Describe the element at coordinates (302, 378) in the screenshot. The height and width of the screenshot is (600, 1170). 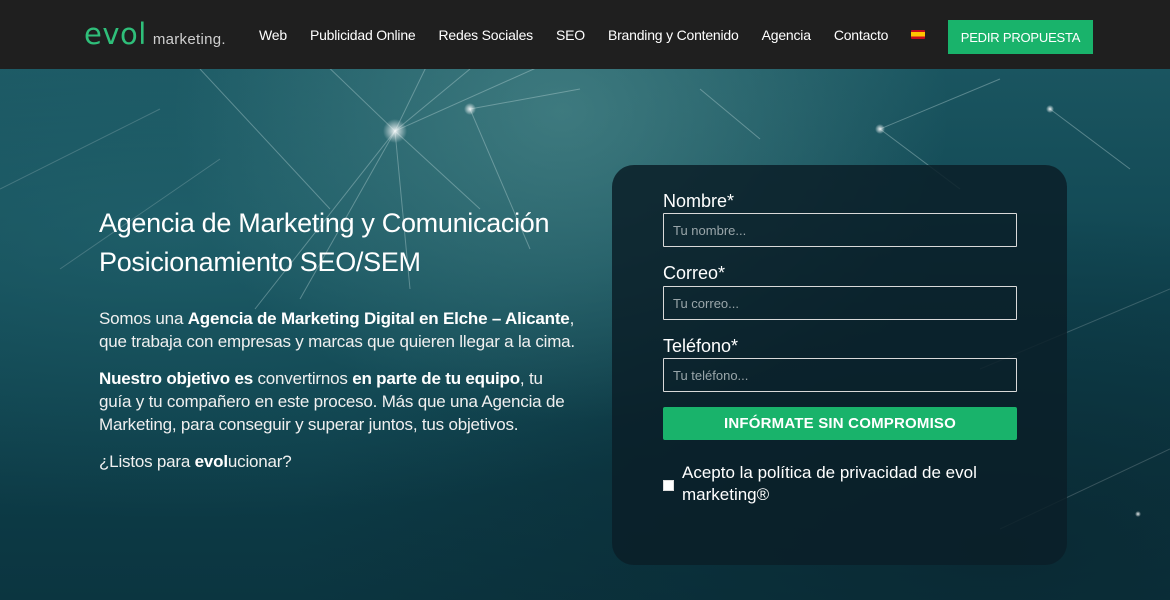
I see `p2-text-b: convertirnos` at that location.